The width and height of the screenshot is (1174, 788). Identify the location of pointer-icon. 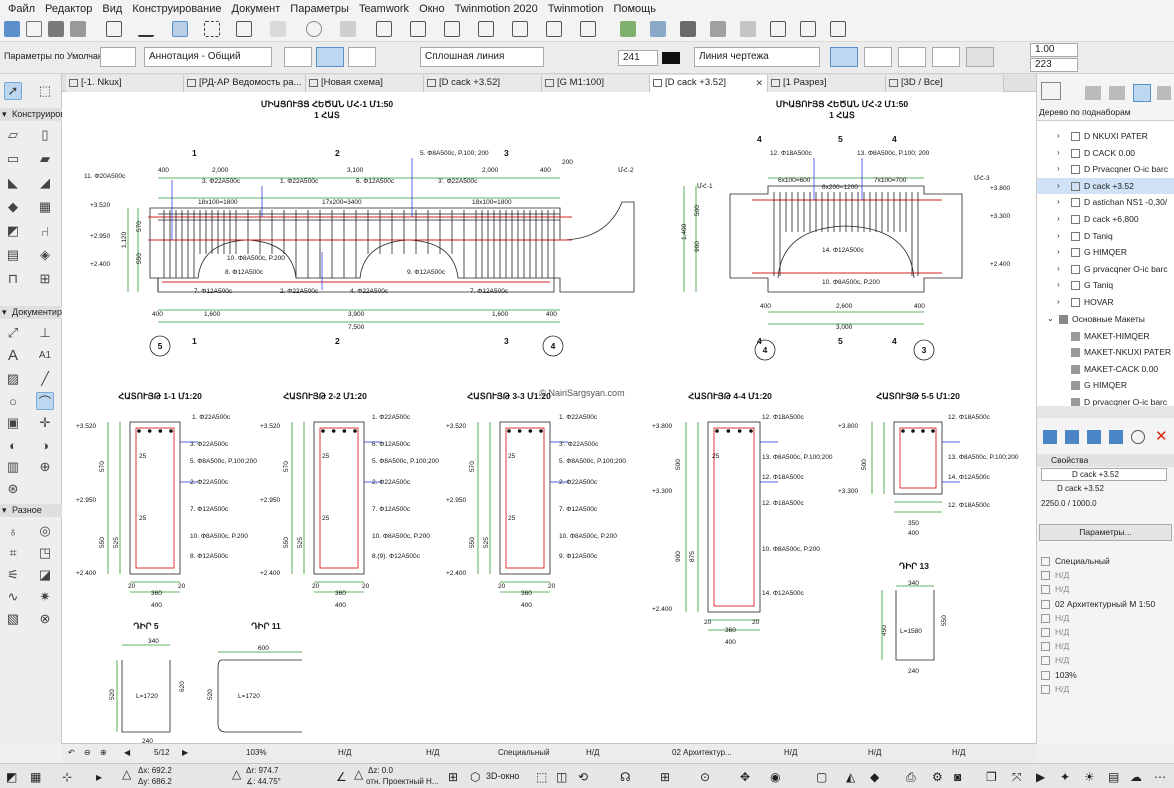
(12, 29).